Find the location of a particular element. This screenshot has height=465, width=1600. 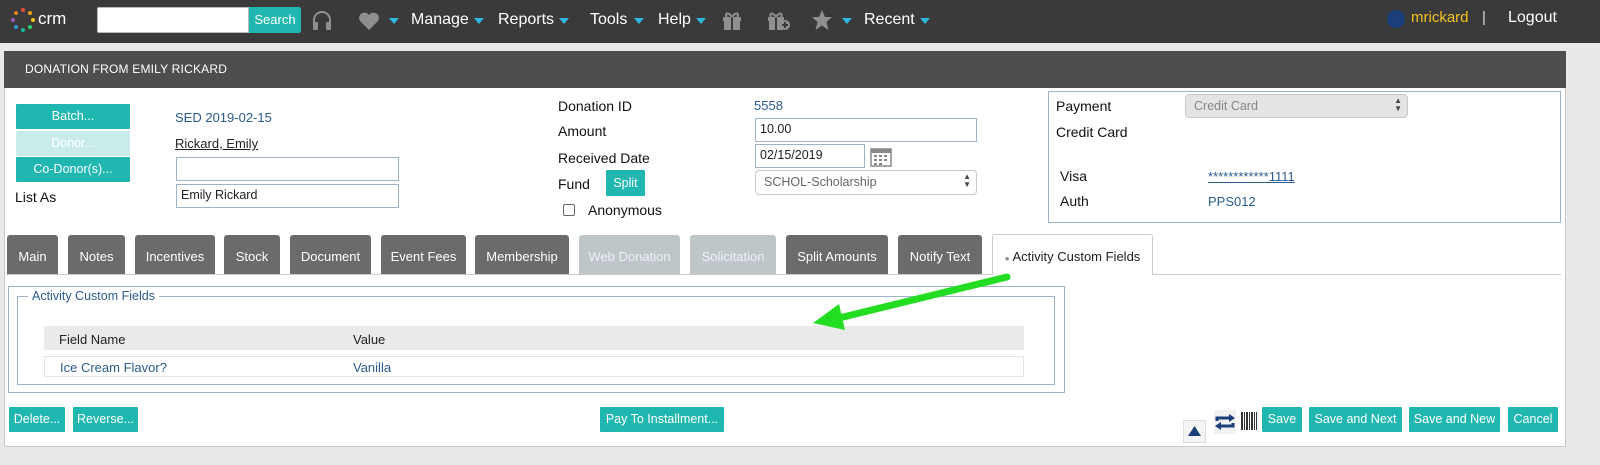

col-value-header: Value is located at coordinates (369, 339).